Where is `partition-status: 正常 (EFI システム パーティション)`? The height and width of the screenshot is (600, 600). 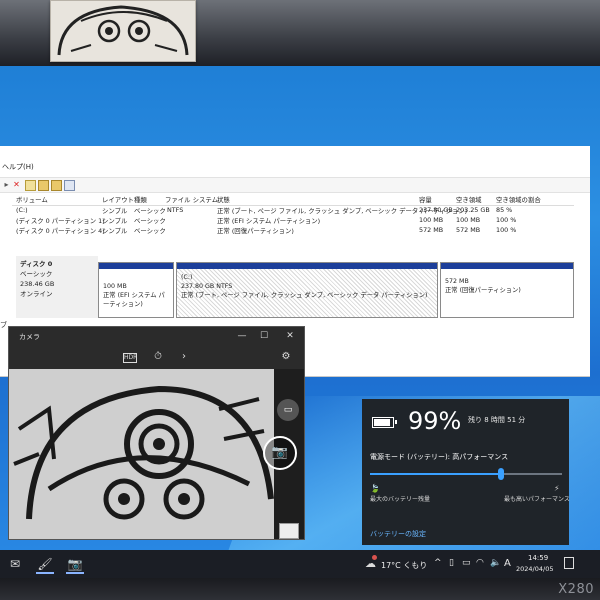
partition-status: 正常 (EFI システム パーティション) is located at coordinates (134, 300).